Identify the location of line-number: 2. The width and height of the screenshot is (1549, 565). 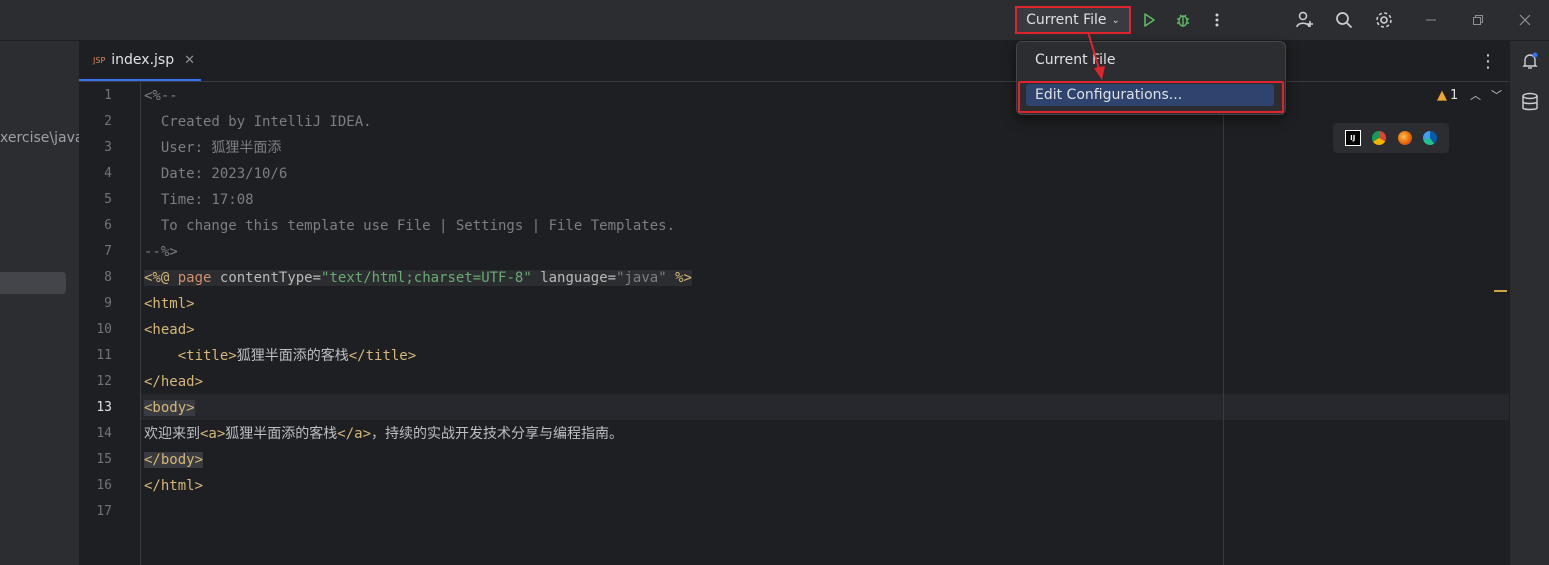
(108, 121).